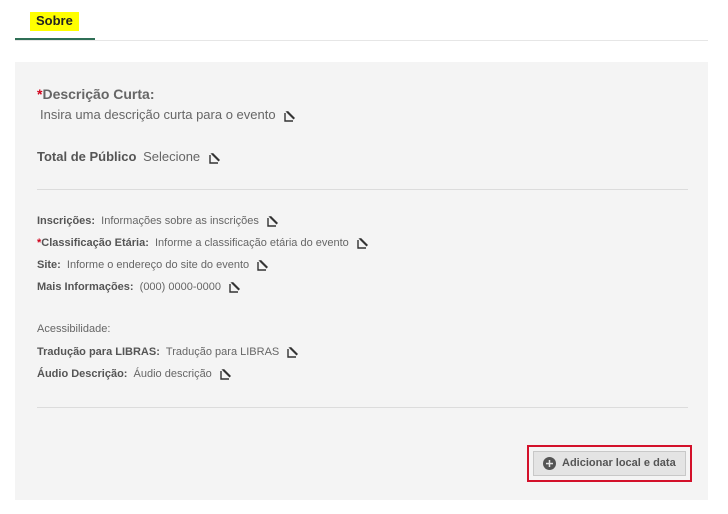 The height and width of the screenshot is (514, 728). What do you see at coordinates (252, 243) in the screenshot?
I see `age-rating-value: Informe a classificação etária do evento` at bounding box center [252, 243].